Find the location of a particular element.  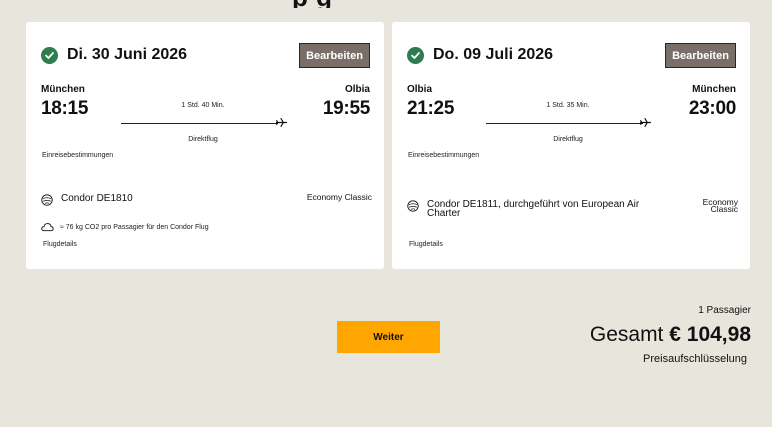

outbound-arrival-time: 19:55 is located at coordinates (346, 108).